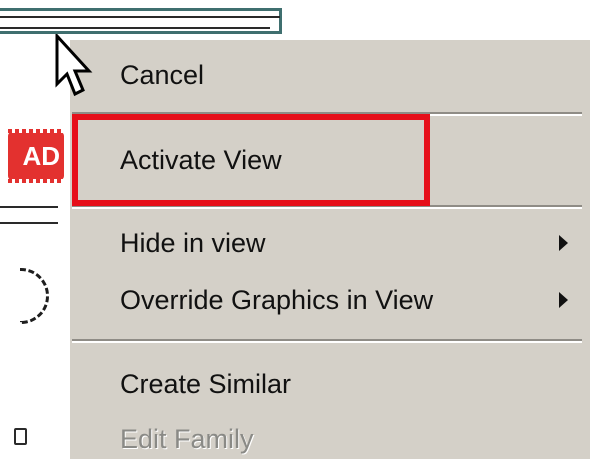 The width and height of the screenshot is (590, 466). I want to click on menu-item-override-graphics: Override Graphics in View, so click(330, 300).